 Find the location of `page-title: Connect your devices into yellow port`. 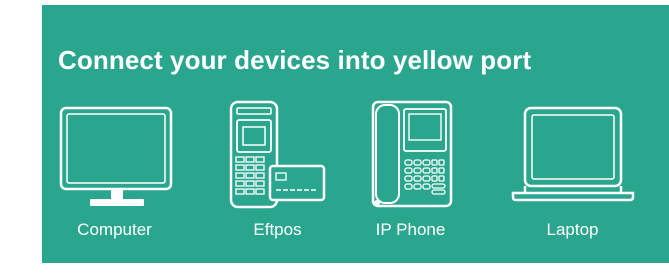

page-title: Connect your devices into yellow port is located at coordinates (295, 60).